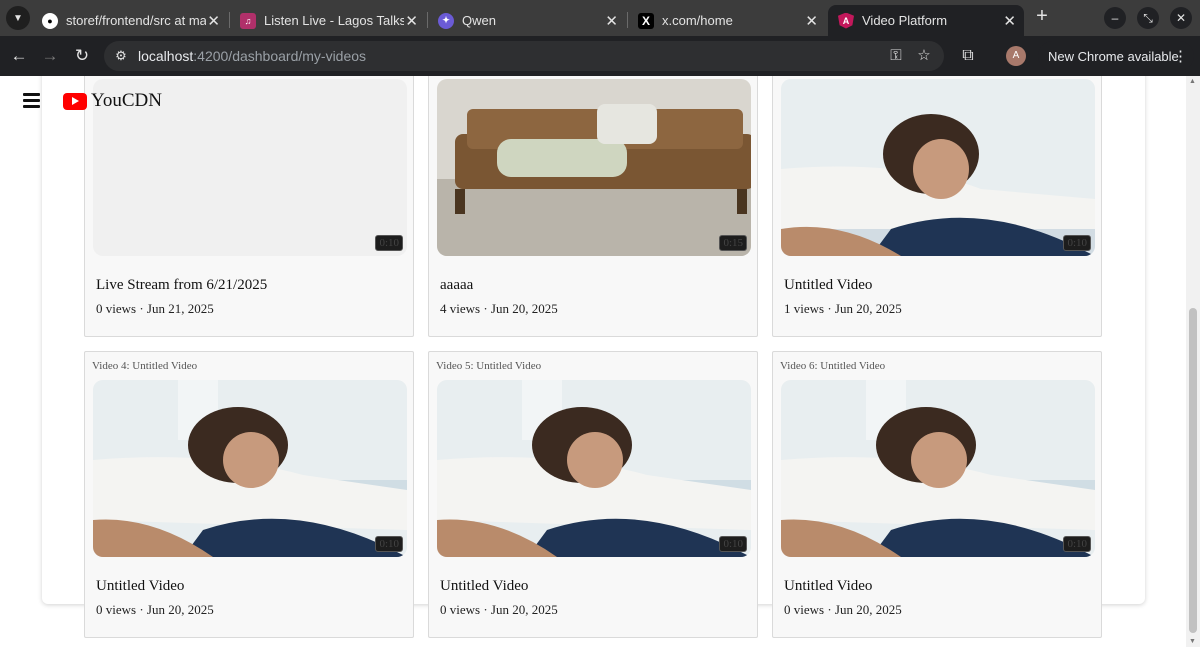 The image size is (1200, 647). What do you see at coordinates (31, 100) in the screenshot?
I see `hamburger-menu-icon` at bounding box center [31, 100].